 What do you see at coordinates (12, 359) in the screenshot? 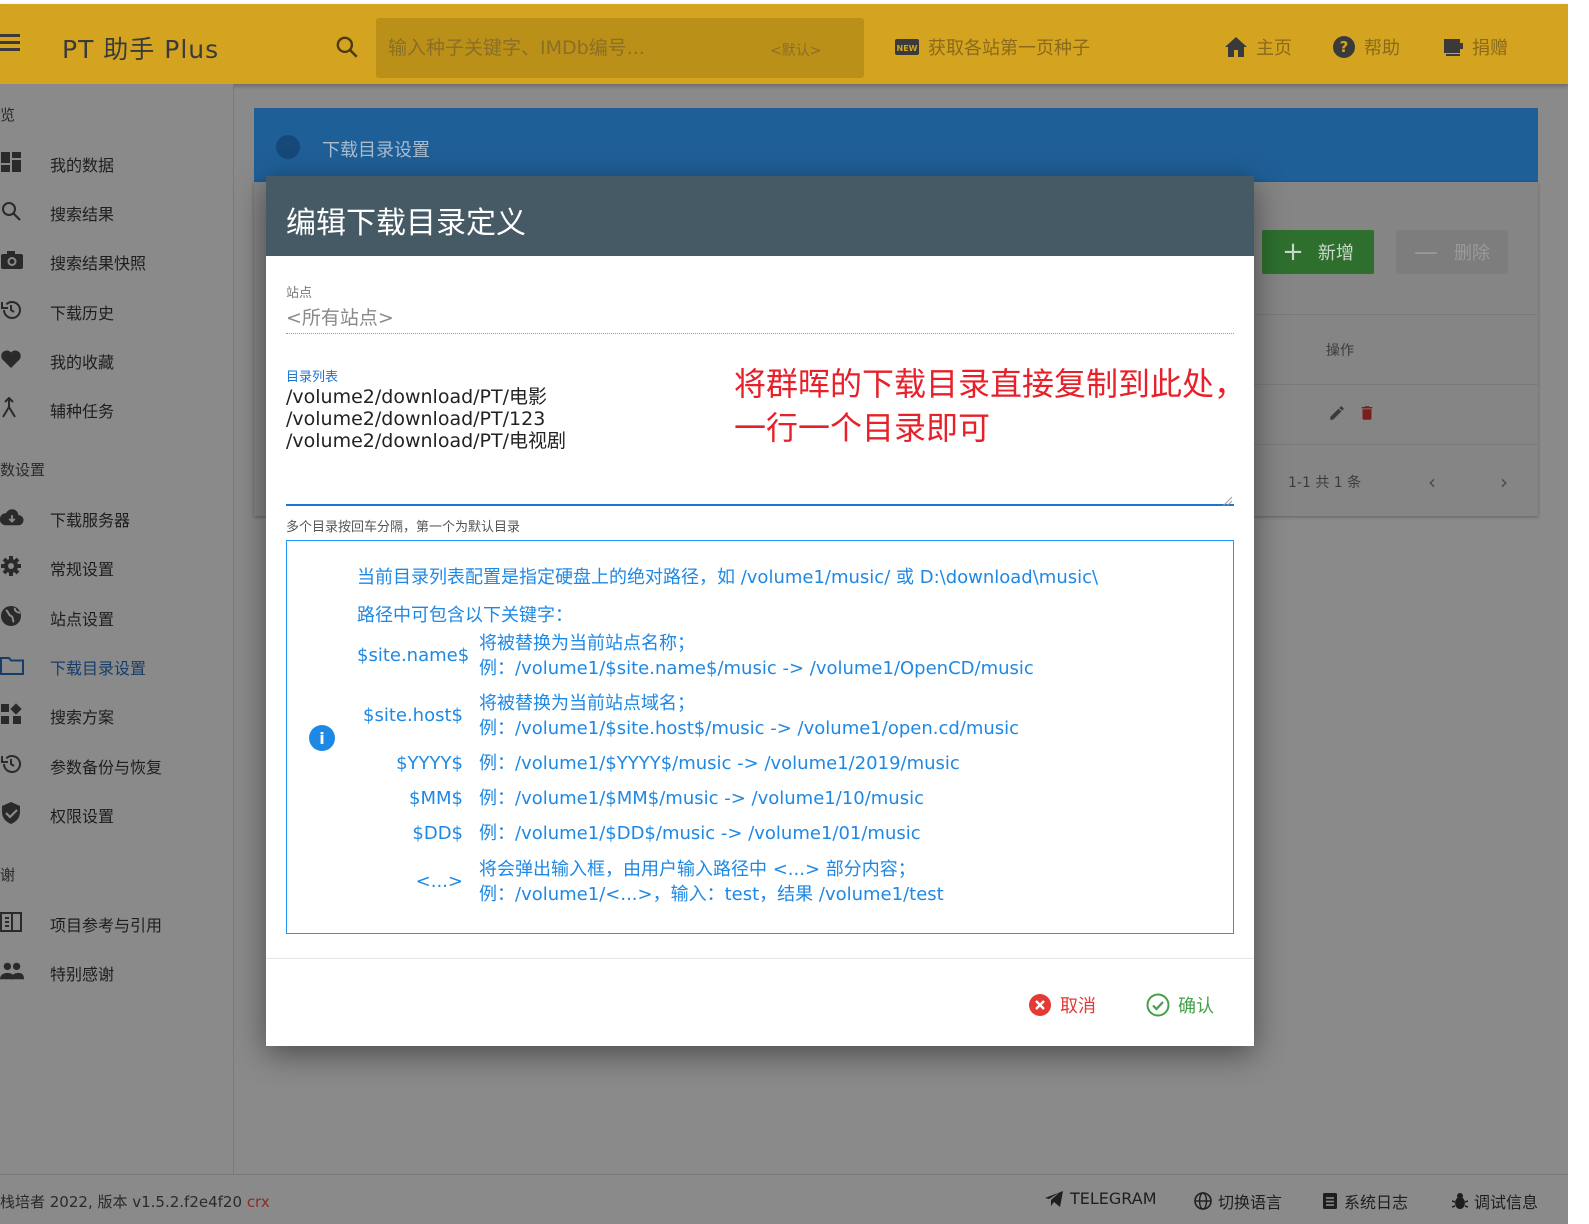
I see `heart-icon` at bounding box center [12, 359].